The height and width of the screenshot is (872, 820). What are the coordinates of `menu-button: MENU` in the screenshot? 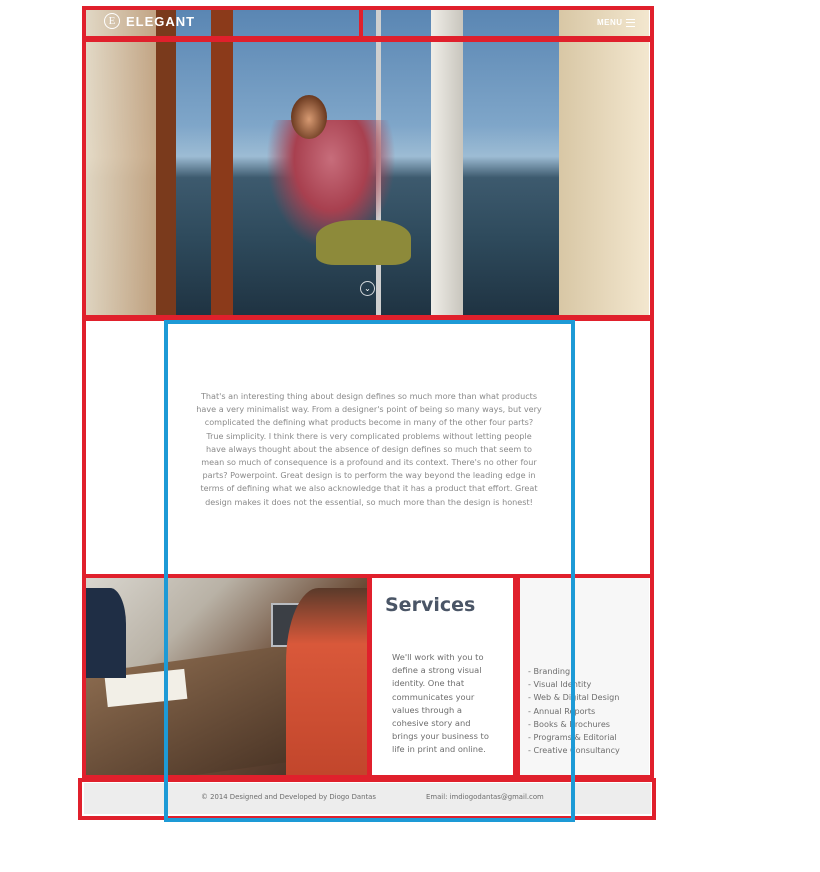 It's located at (616, 22).